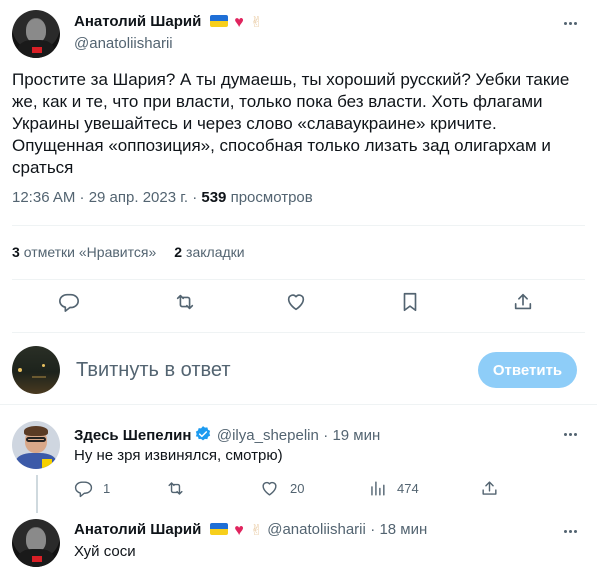 This screenshot has width=597, height=577. What do you see at coordinates (132, 435) in the screenshot?
I see `reply-author-name: Здесь Шепелин` at bounding box center [132, 435].